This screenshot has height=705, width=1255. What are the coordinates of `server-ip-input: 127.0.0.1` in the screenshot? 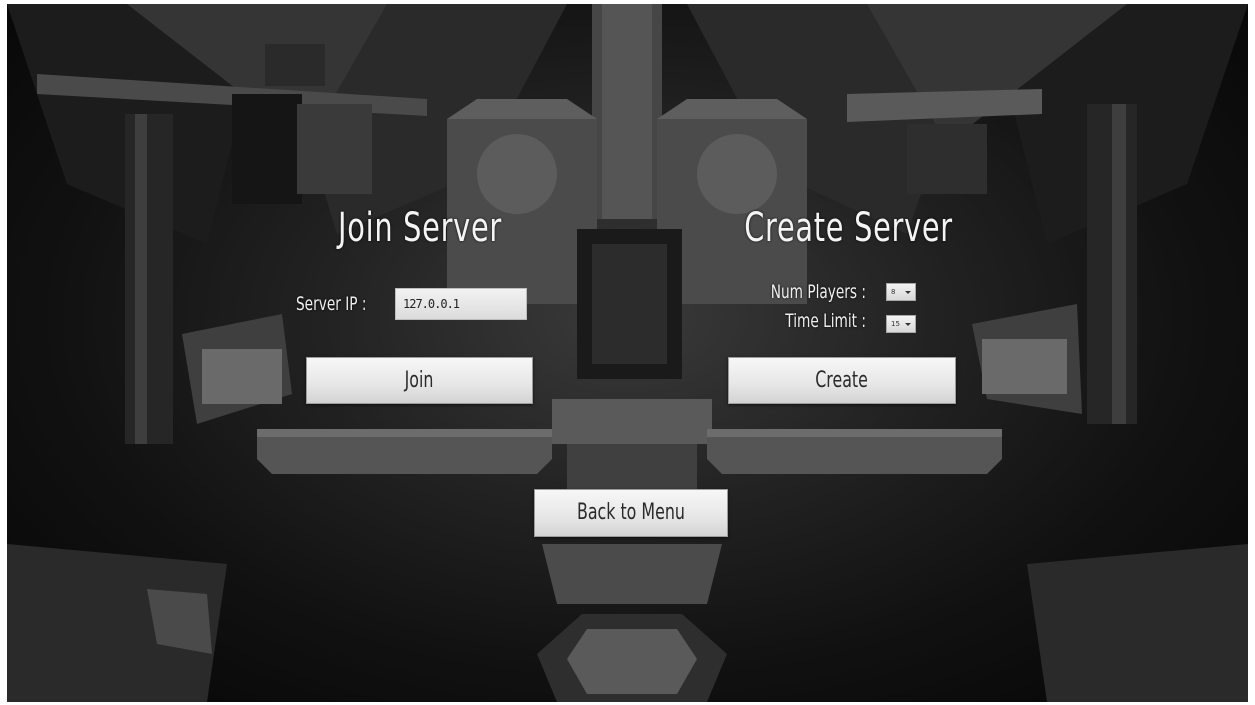 It's located at (461, 304).